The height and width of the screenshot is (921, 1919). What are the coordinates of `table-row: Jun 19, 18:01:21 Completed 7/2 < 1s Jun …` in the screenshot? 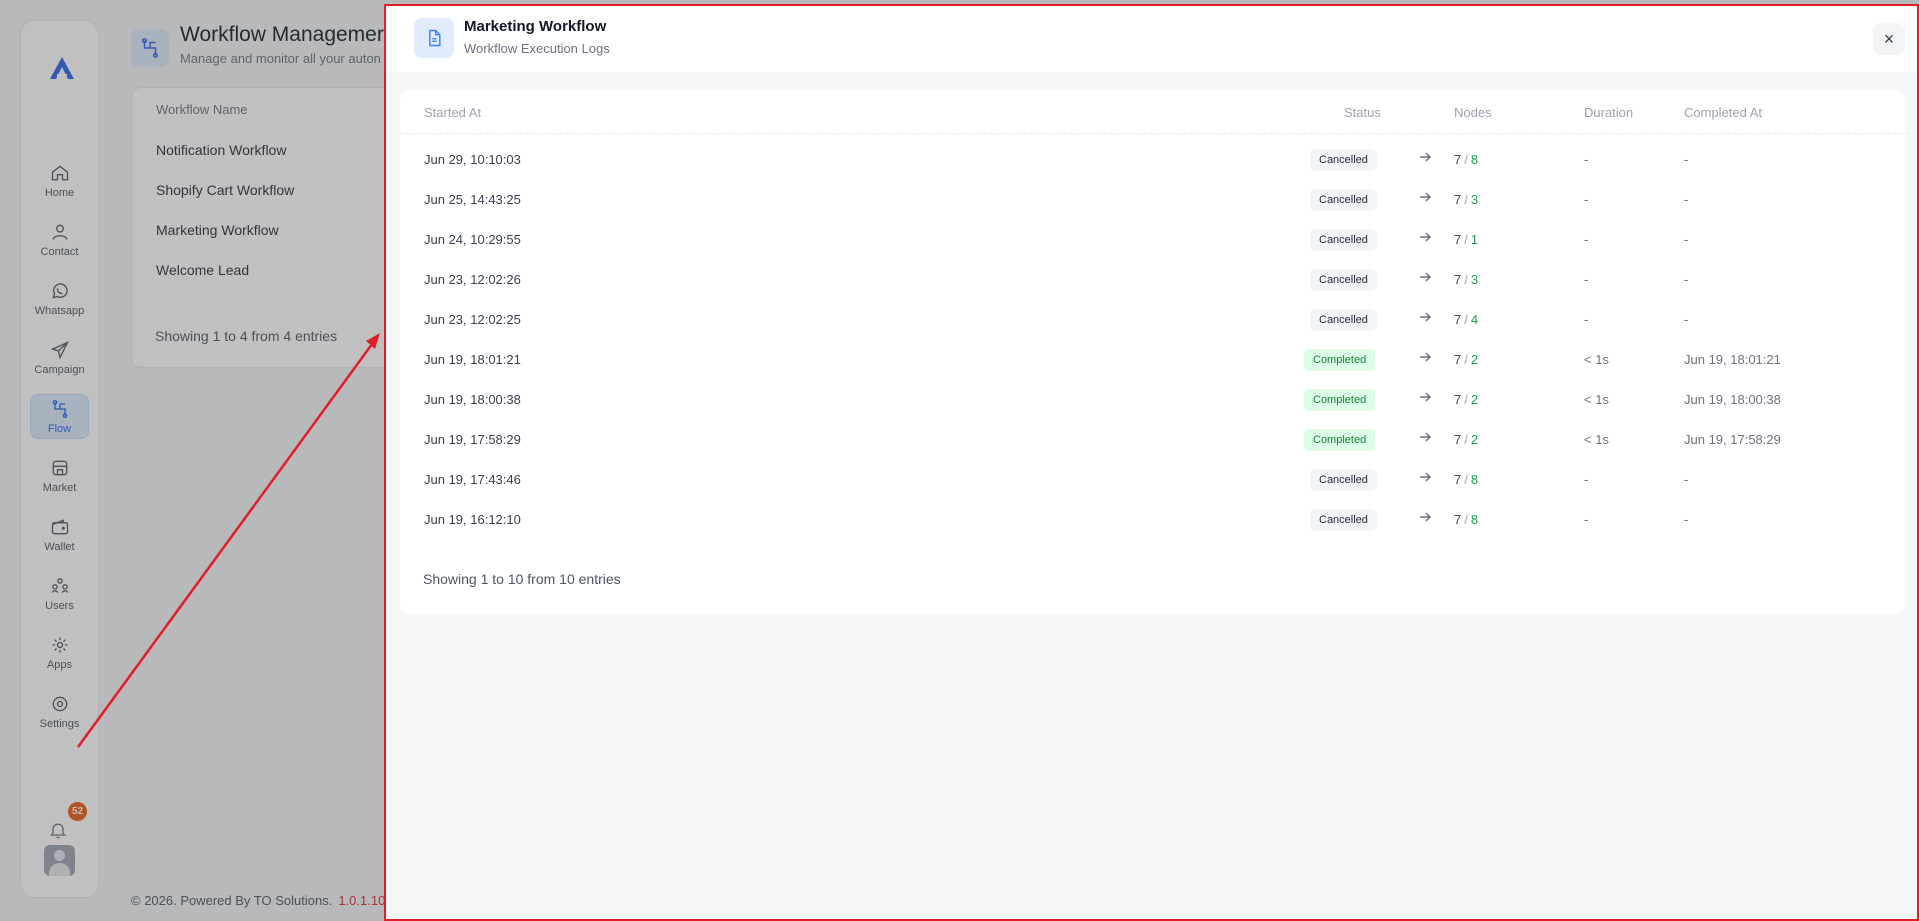 It's located at (1153, 360).